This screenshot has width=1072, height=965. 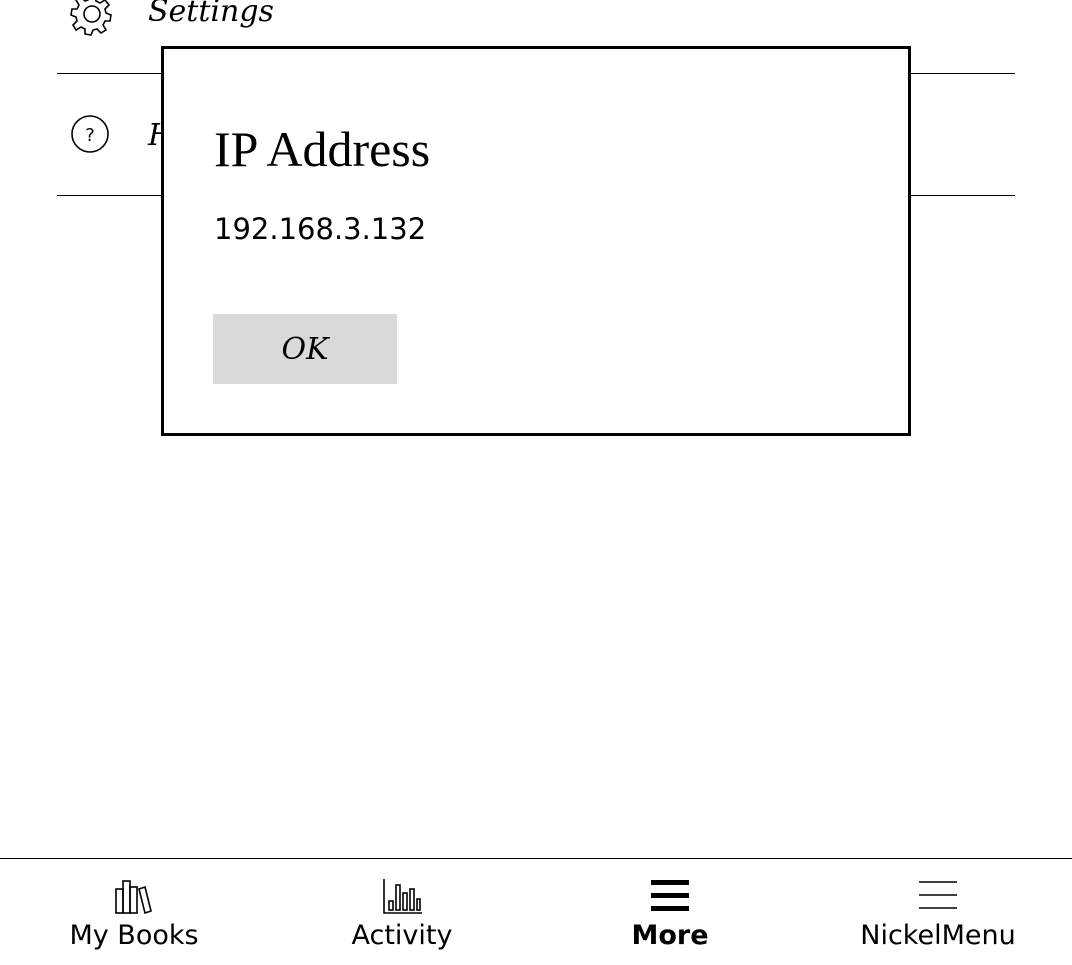 I want to click on menu-icon, so click(x=938, y=896).